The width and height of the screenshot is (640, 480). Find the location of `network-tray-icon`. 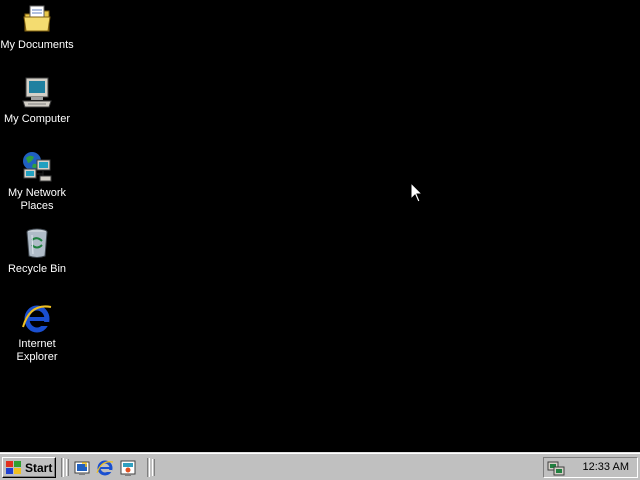

network-tray-icon is located at coordinates (556, 467).